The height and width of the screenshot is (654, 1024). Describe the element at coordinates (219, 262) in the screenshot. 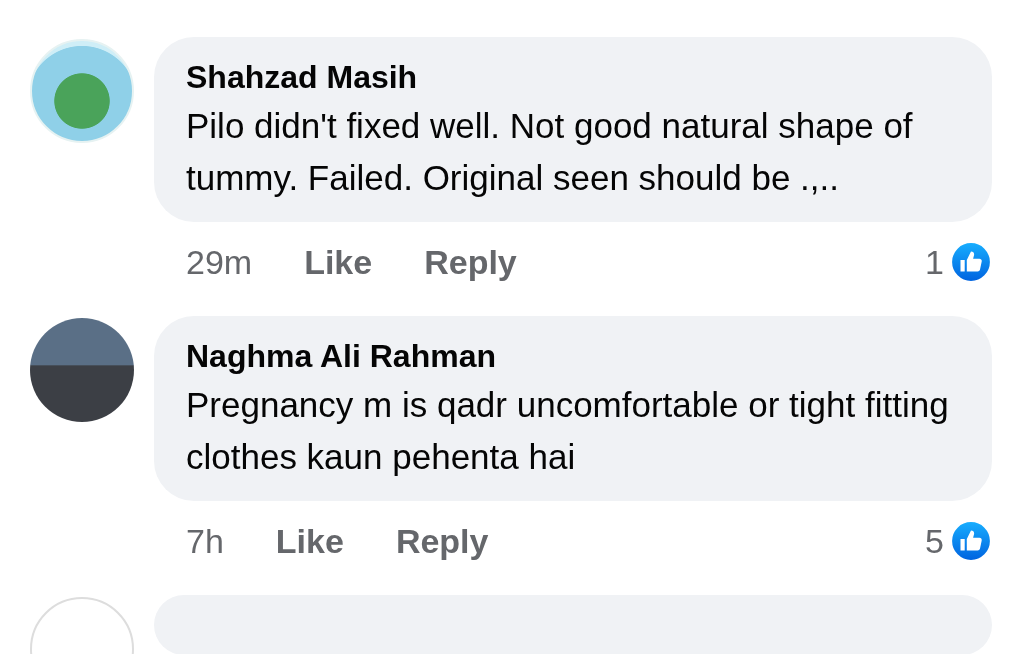

I see `timestamp: 29m` at that location.